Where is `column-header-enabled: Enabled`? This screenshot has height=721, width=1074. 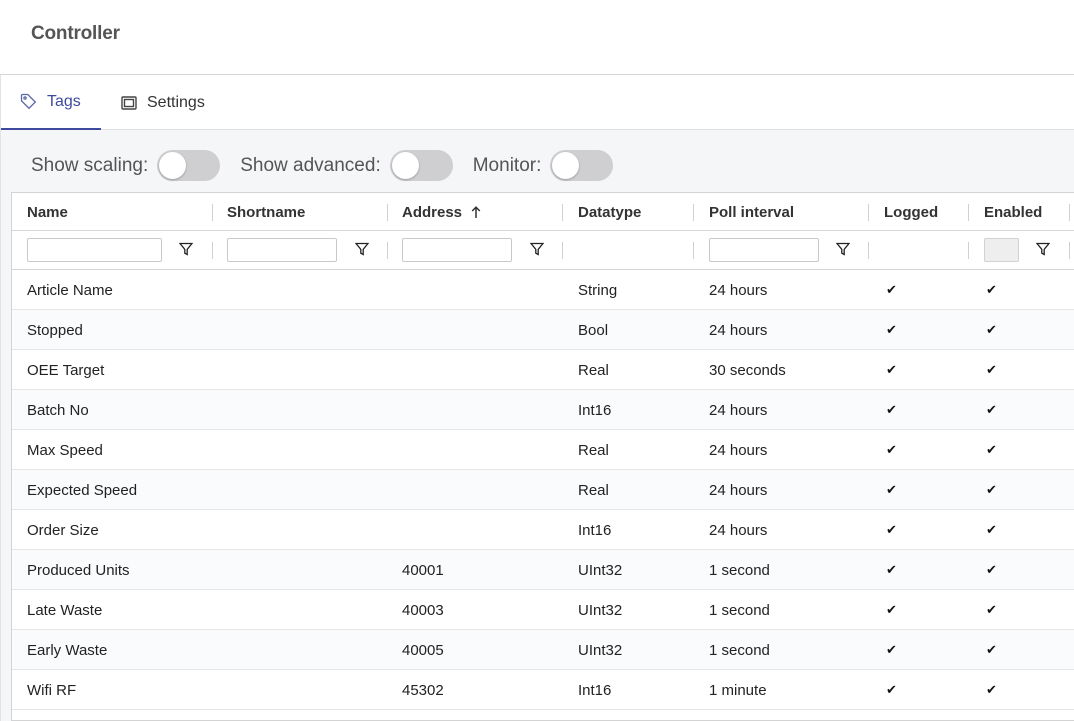 column-header-enabled: Enabled is located at coordinates (1013, 212).